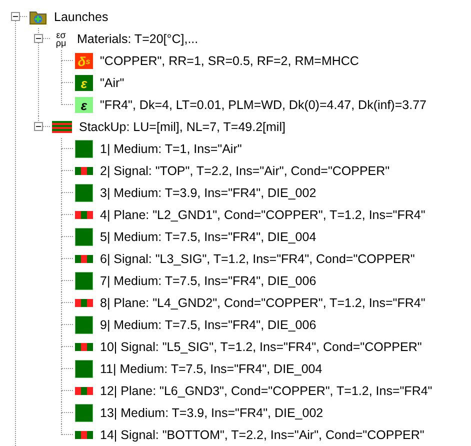 Image resolution: width=471 pixels, height=446 pixels. Describe the element at coordinates (212, 413) in the screenshot. I see `tree-item-label: 13| Medium: T=3.9, Ins="FR4", DIE_002` at that location.